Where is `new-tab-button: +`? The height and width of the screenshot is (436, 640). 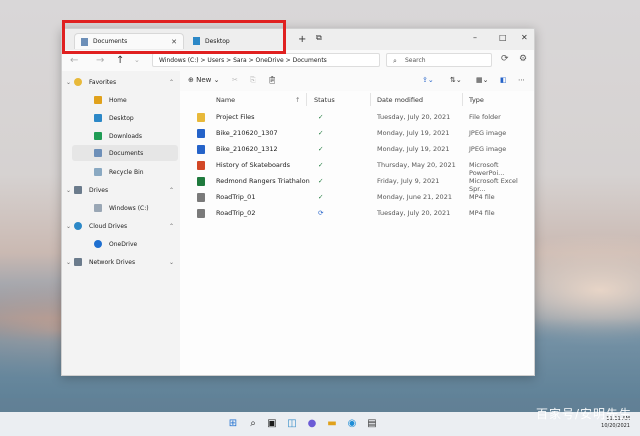
new-tab-button: + is located at coordinates (302, 39).